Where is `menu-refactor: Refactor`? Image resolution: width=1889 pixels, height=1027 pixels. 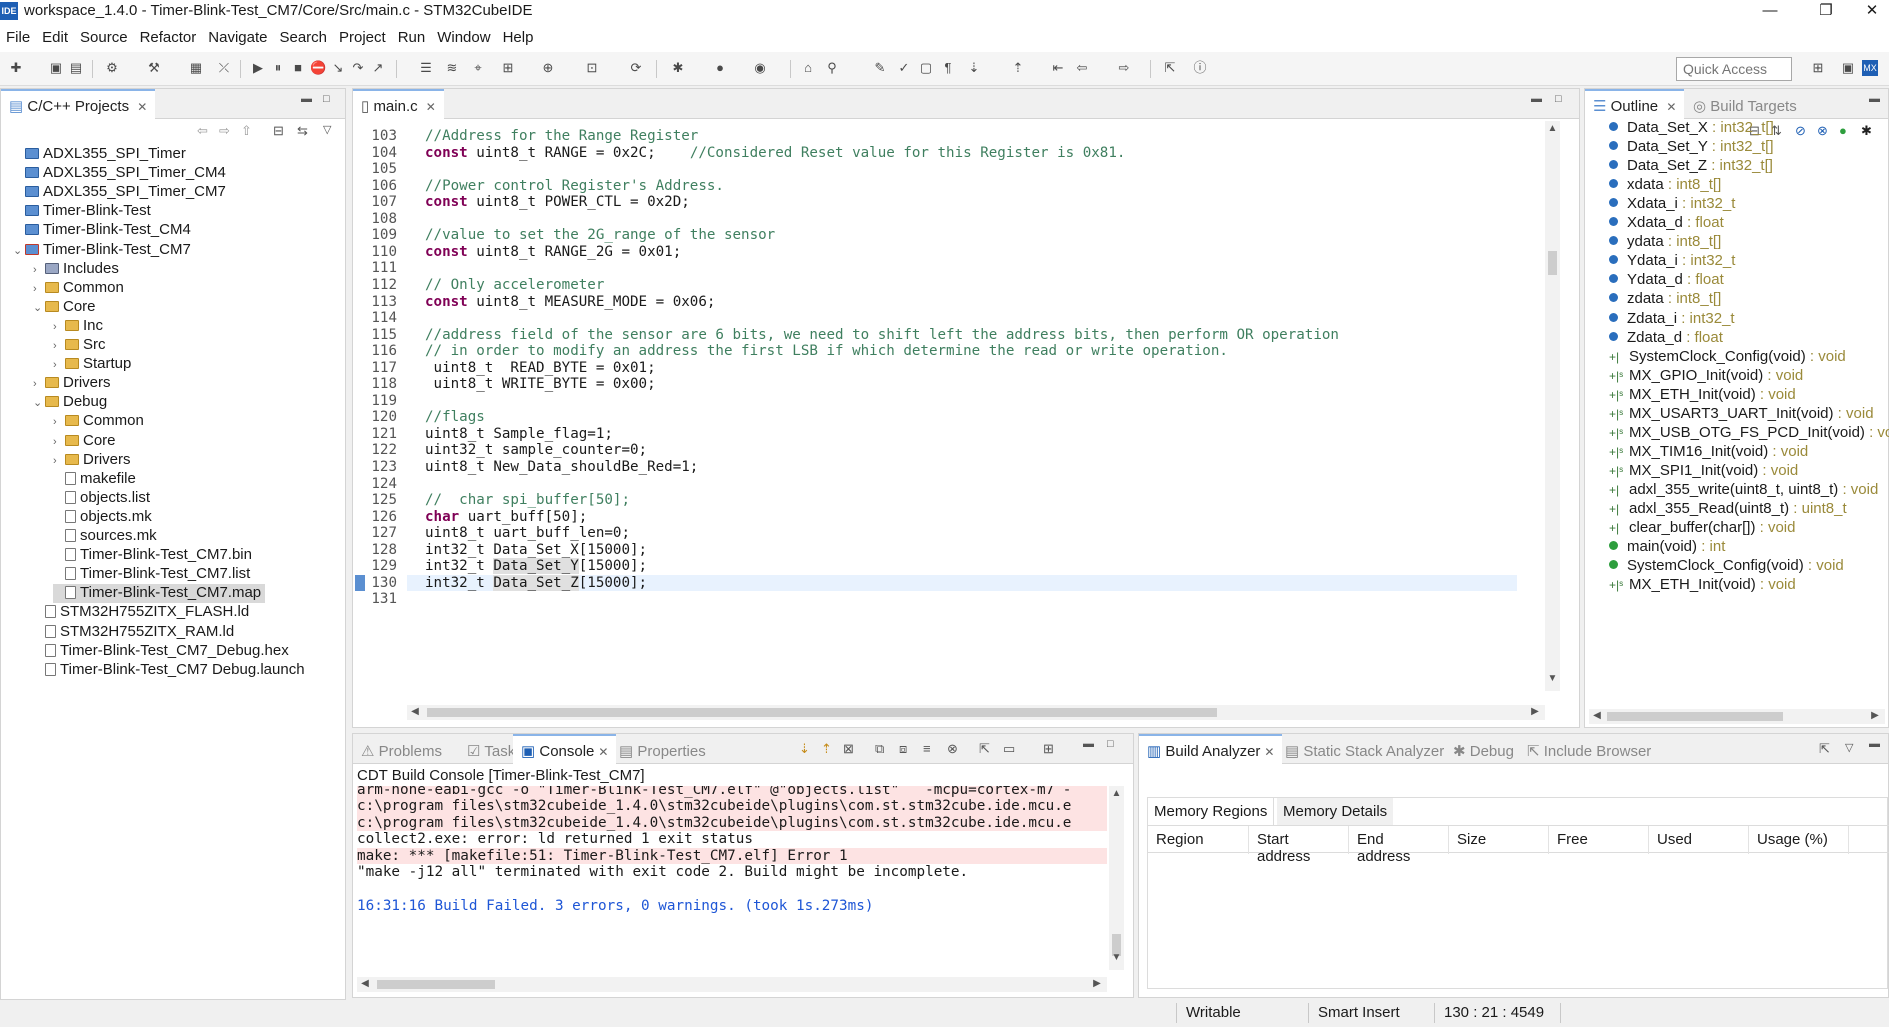 menu-refactor: Refactor is located at coordinates (168, 35).